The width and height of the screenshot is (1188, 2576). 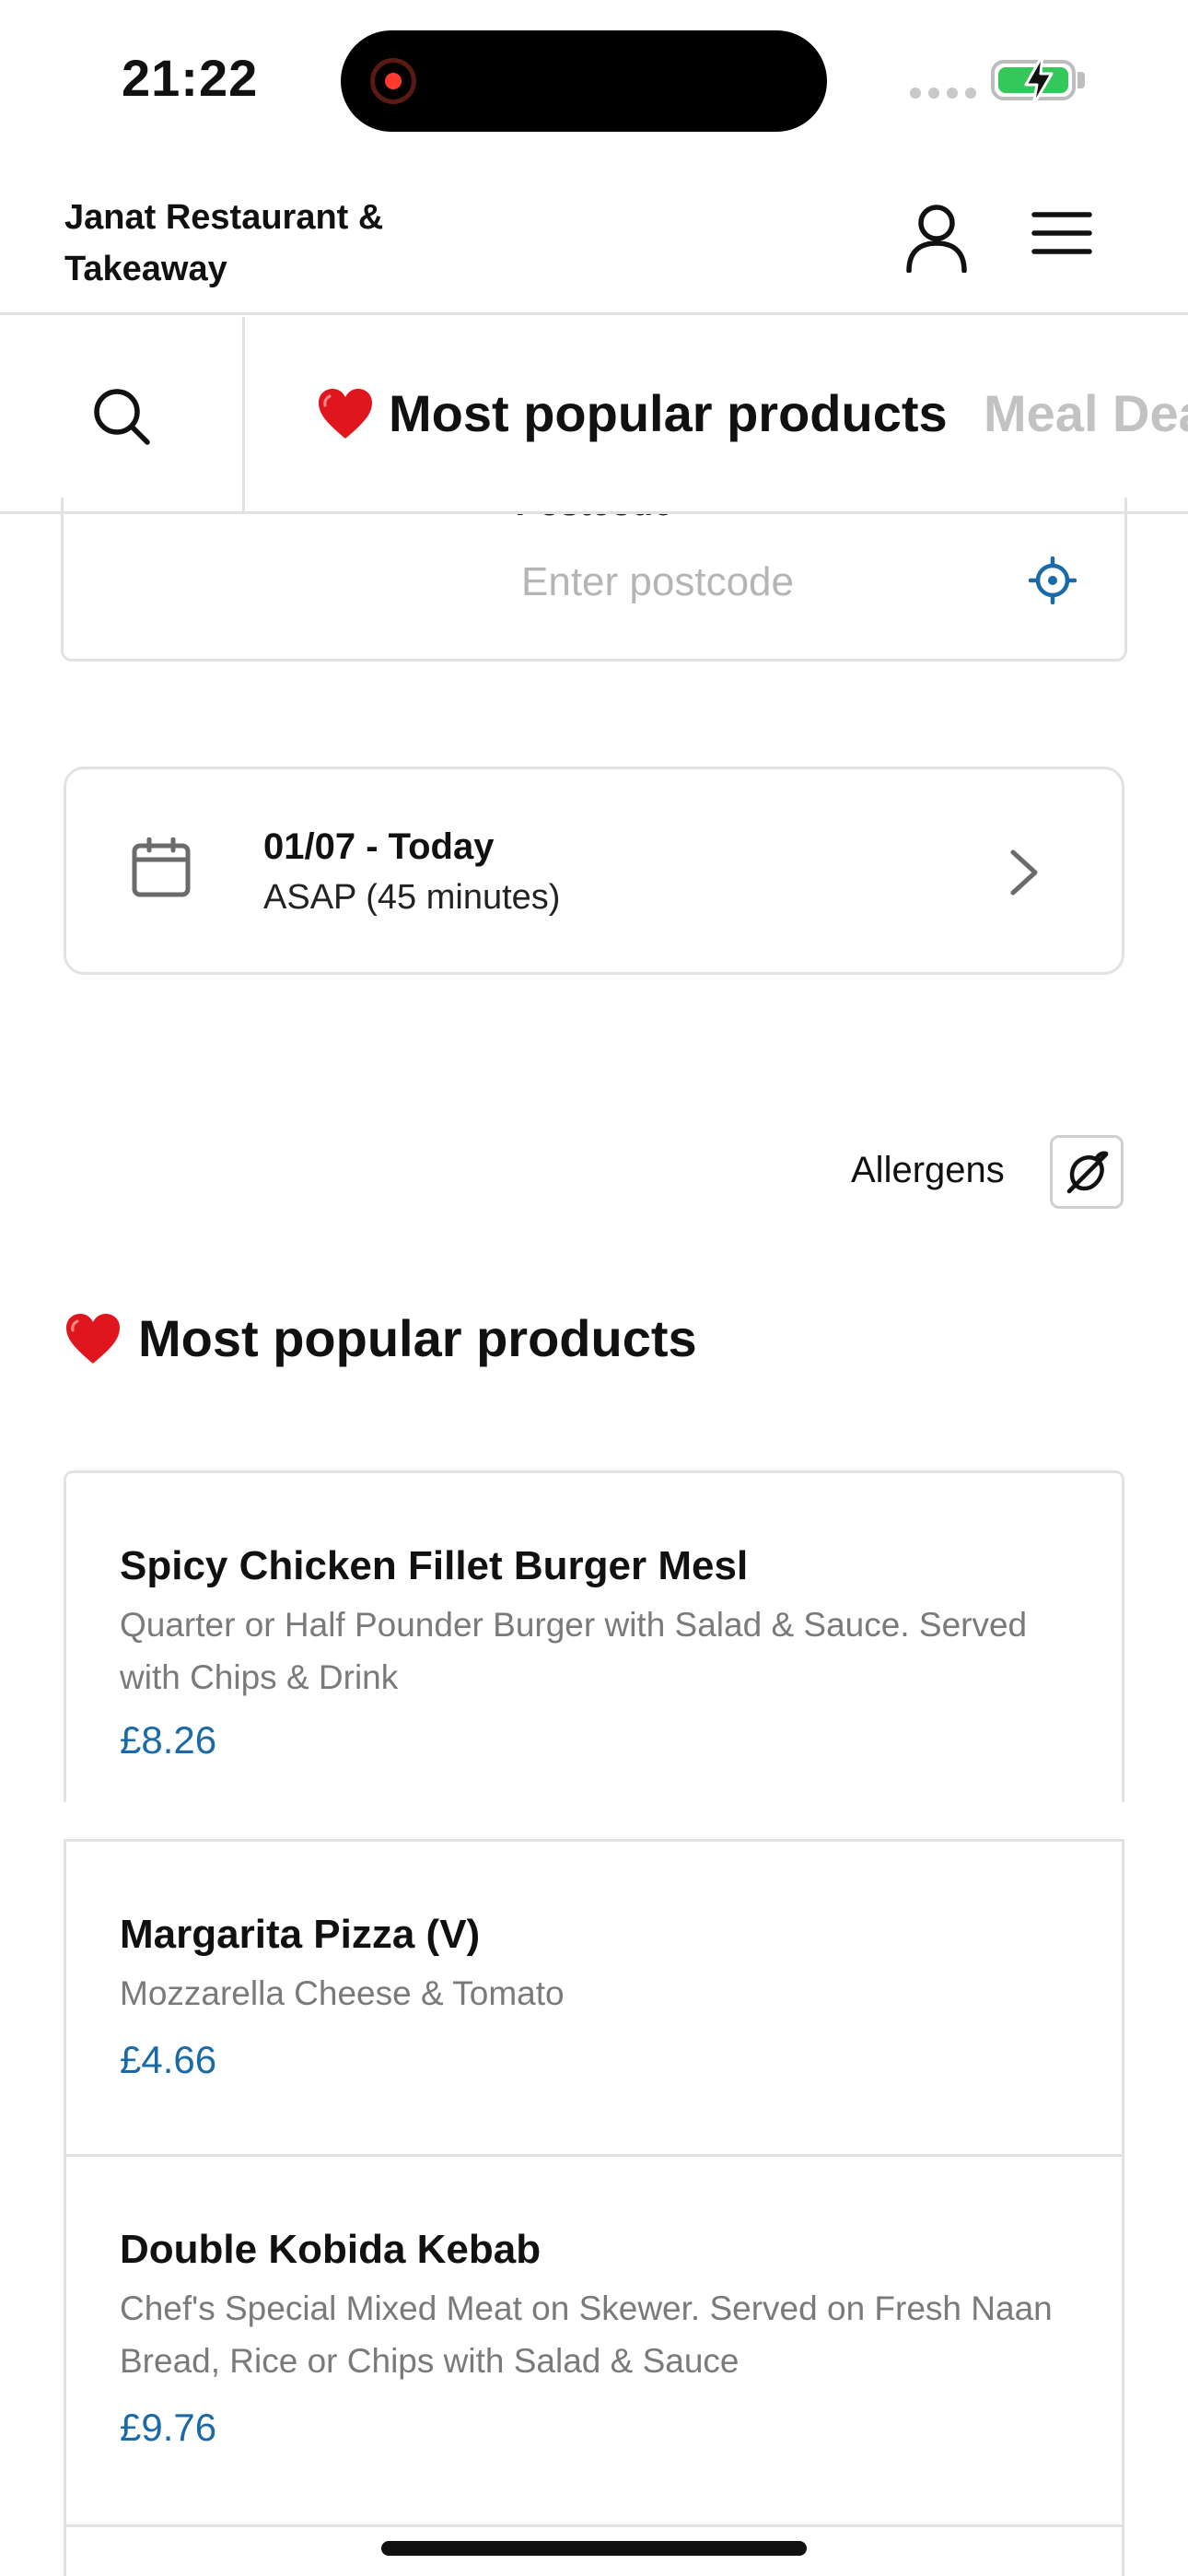 What do you see at coordinates (594, 2548) in the screenshot?
I see `home-indicator` at bounding box center [594, 2548].